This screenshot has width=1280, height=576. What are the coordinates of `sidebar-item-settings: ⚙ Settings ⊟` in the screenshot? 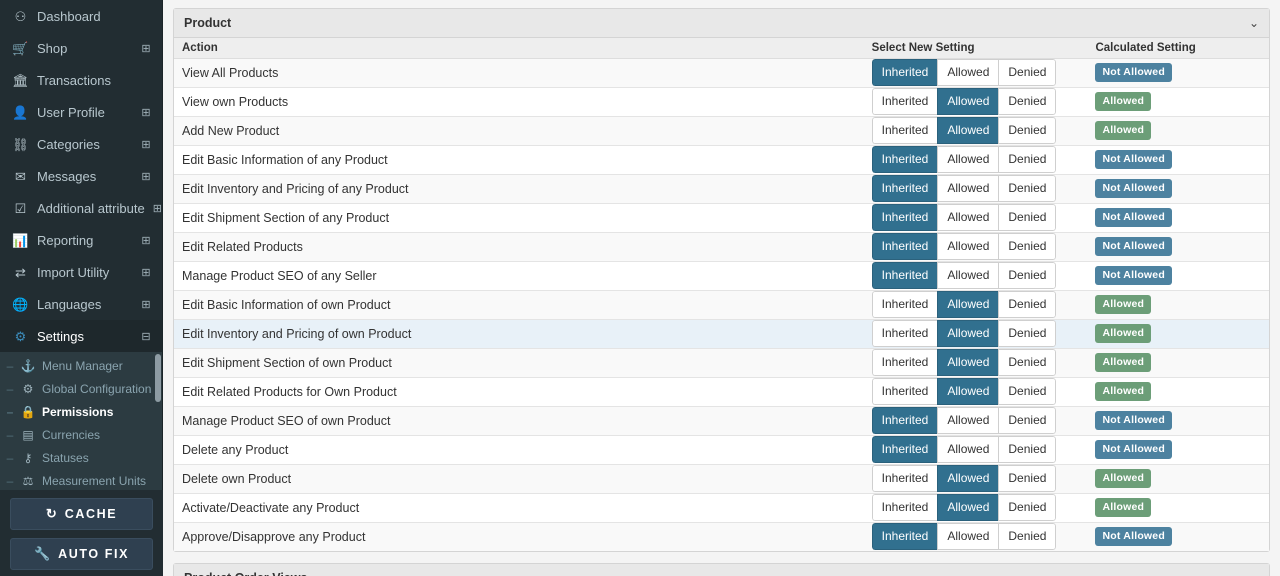 It's located at (81, 336).